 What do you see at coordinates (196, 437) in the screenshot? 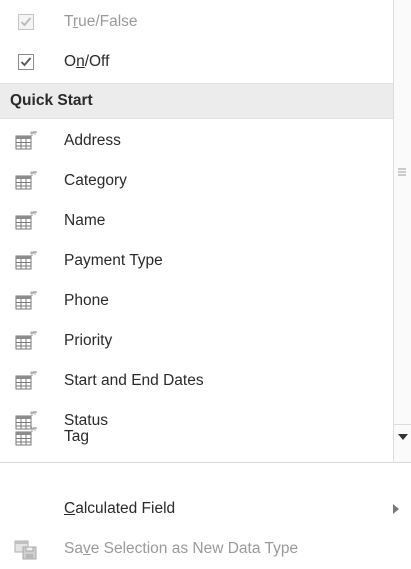
I see `menu-item-tag-row: Tag` at bounding box center [196, 437].